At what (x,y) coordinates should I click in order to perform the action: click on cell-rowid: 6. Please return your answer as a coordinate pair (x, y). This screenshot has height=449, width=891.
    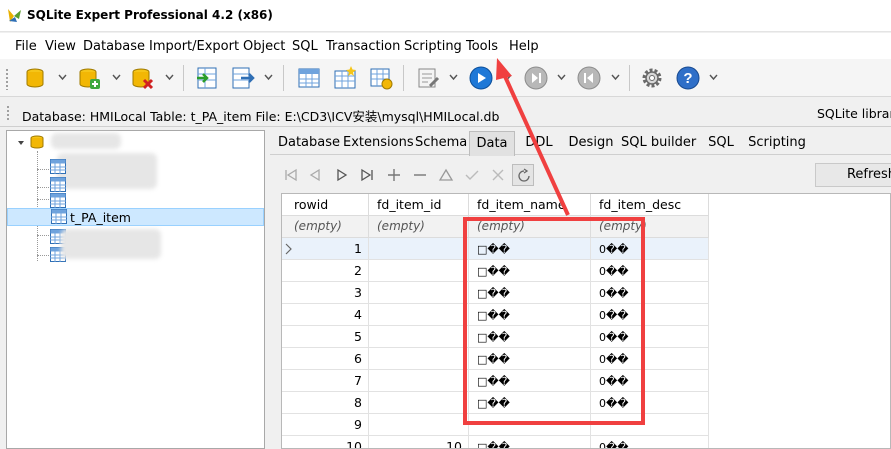
    Looking at the image, I should click on (325, 359).